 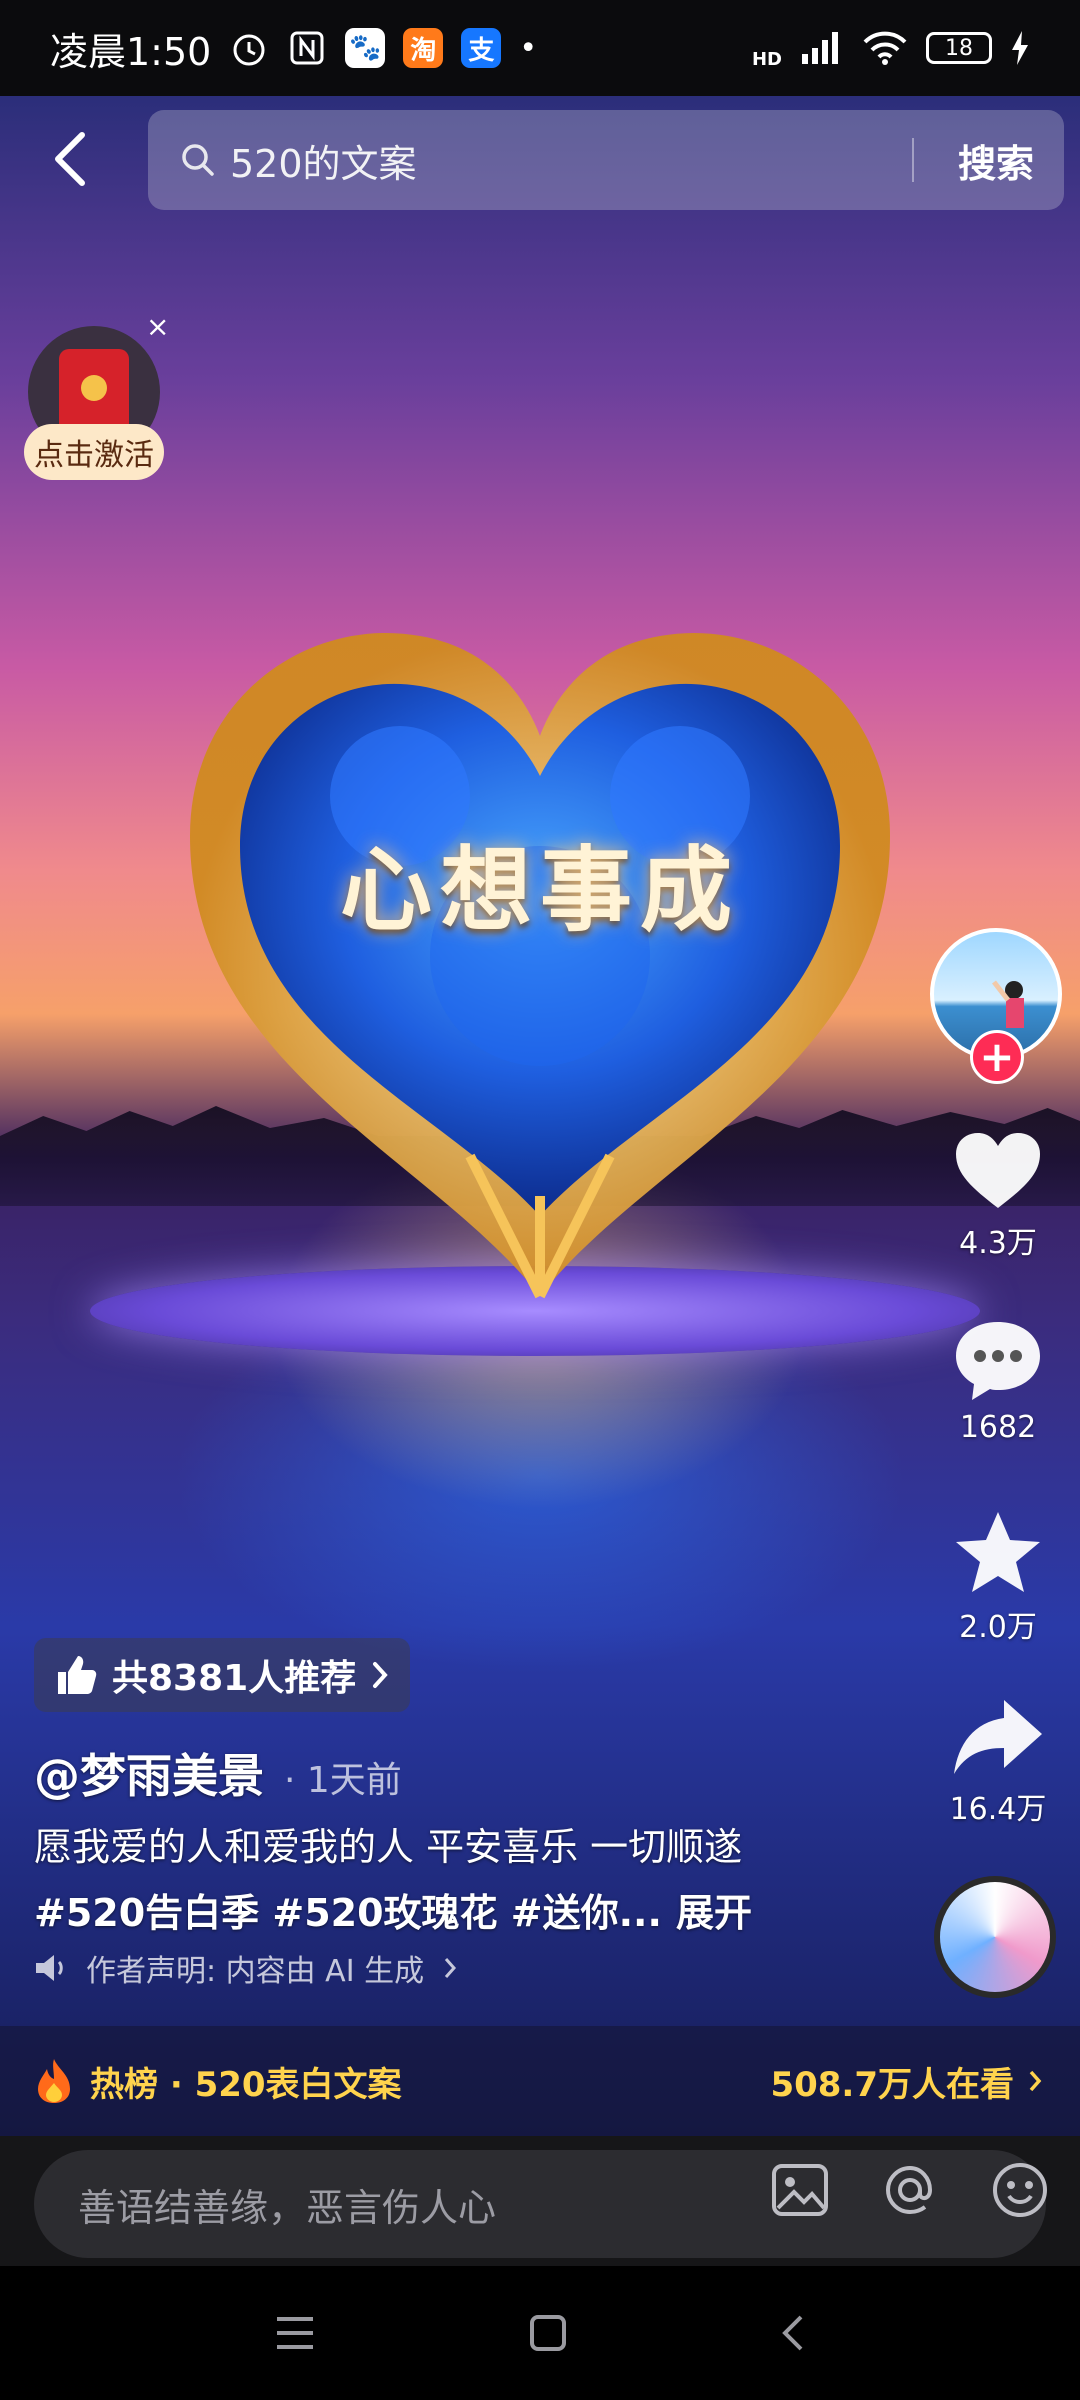 I want to click on menu-icon, so click(x=295, y=2333).